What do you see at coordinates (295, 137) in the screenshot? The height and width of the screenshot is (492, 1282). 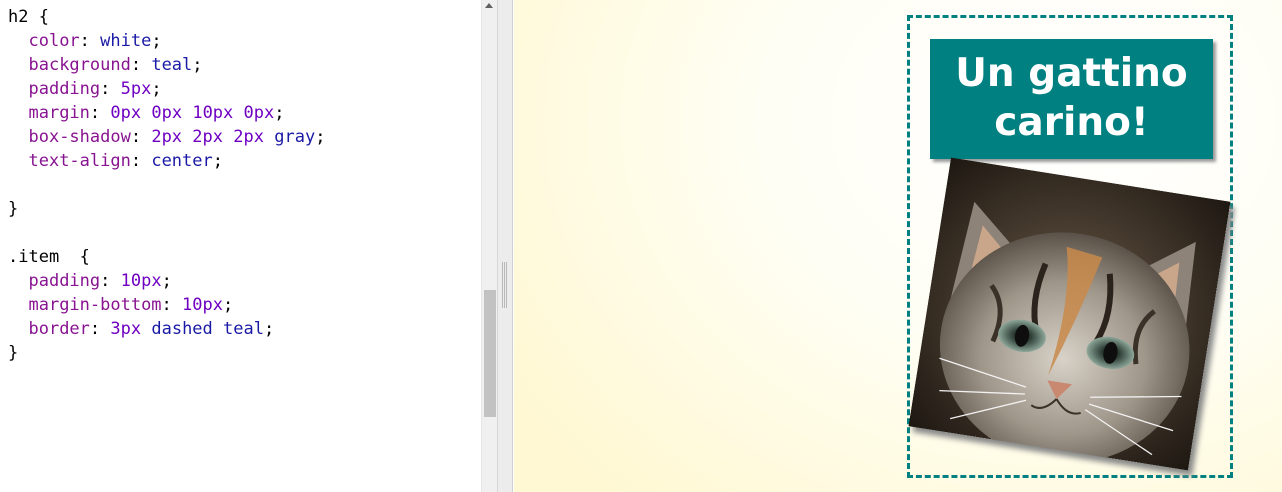 I see `code-token: gray` at bounding box center [295, 137].